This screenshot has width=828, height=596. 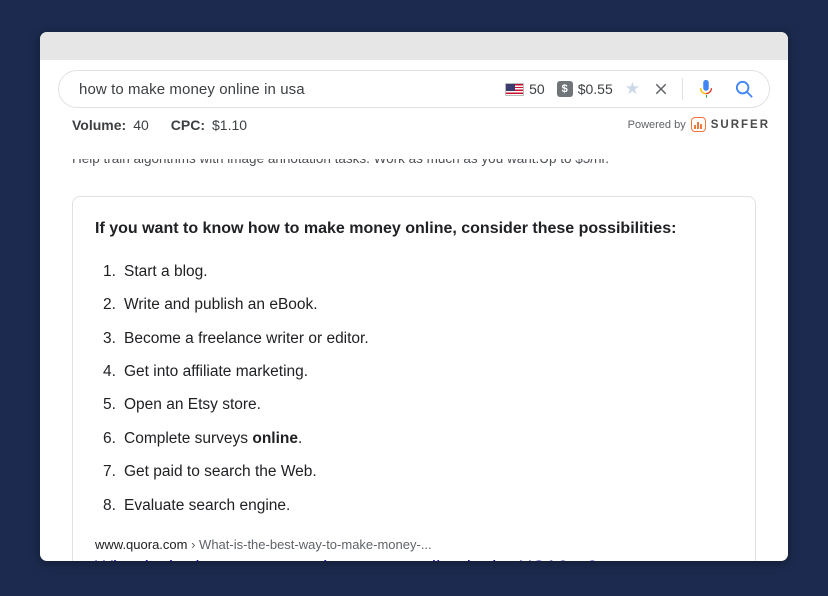 I want to click on list-item-number: 1., so click(x=109, y=271).